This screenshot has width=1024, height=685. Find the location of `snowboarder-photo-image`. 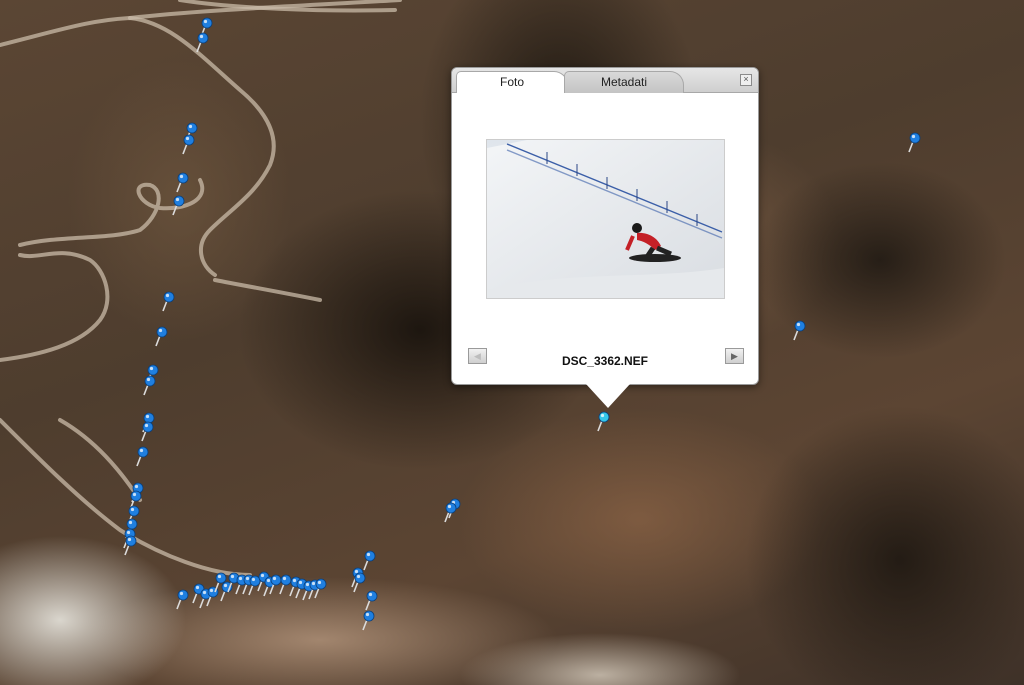

snowboarder-photo-image is located at coordinates (605, 219).